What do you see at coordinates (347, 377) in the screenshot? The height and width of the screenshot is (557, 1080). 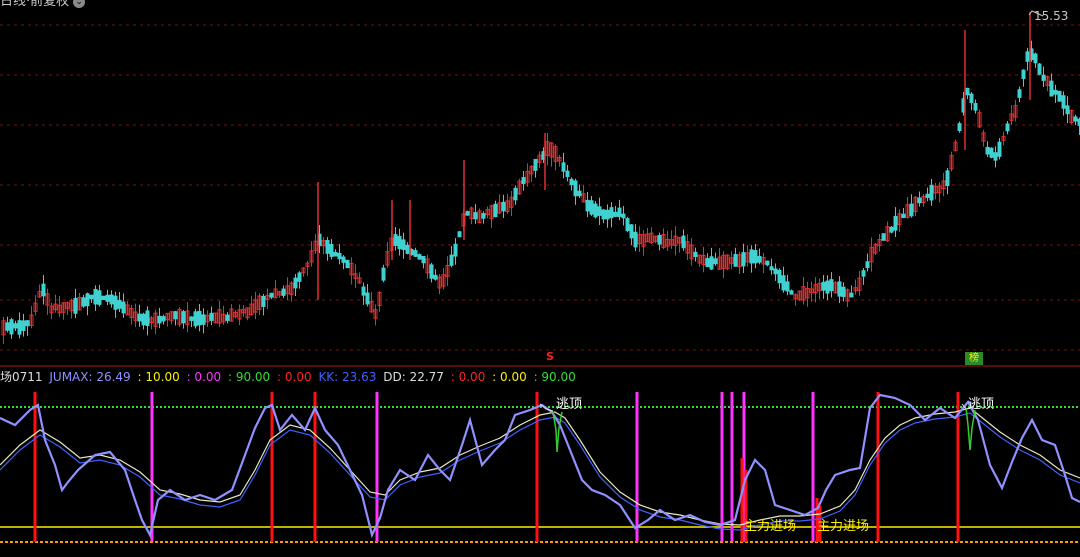 I see `kk-value: KK: 23.63` at bounding box center [347, 377].